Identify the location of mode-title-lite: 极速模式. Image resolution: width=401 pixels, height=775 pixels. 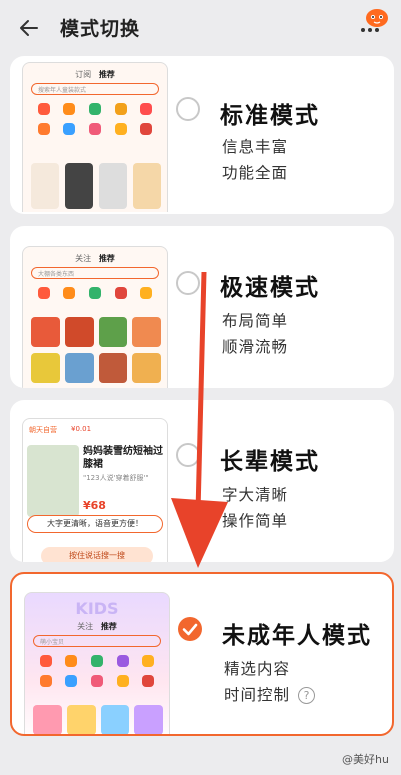
(270, 288).